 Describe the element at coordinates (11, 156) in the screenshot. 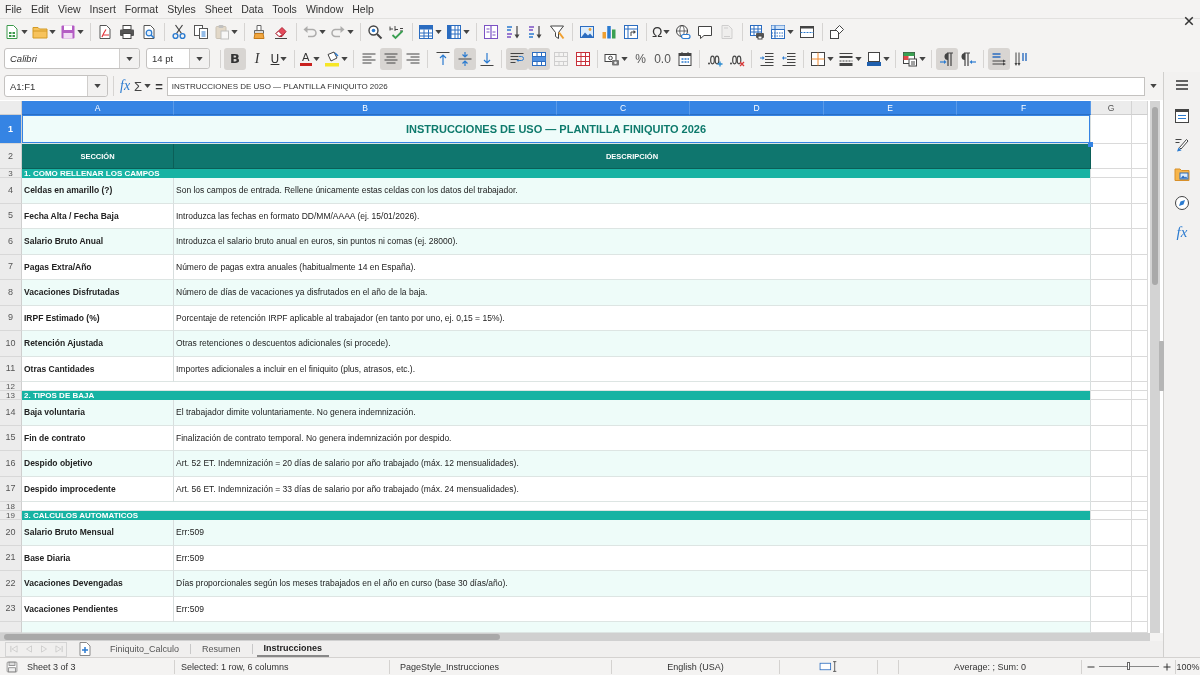

I see `row-header: 2` at that location.